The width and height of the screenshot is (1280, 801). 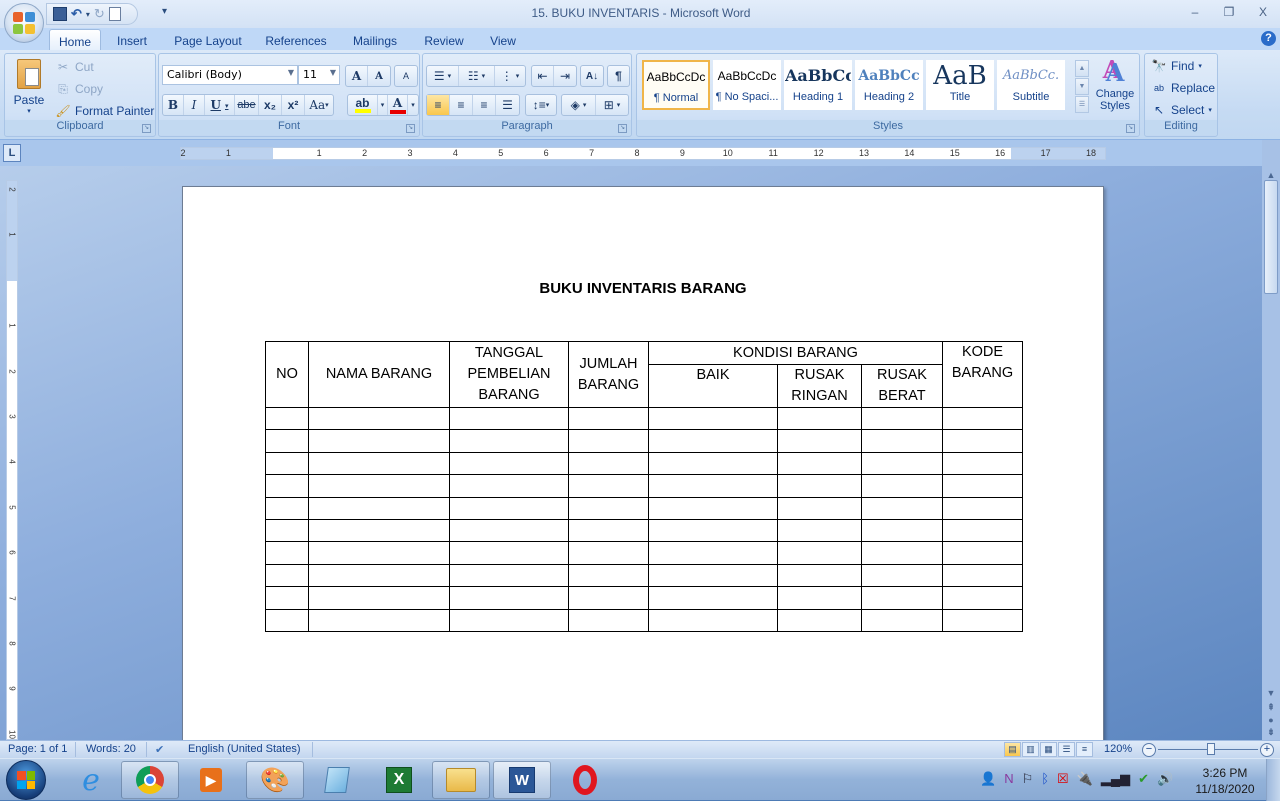 I want to click on taskbar-media-player: ▶, so click(x=211, y=780).